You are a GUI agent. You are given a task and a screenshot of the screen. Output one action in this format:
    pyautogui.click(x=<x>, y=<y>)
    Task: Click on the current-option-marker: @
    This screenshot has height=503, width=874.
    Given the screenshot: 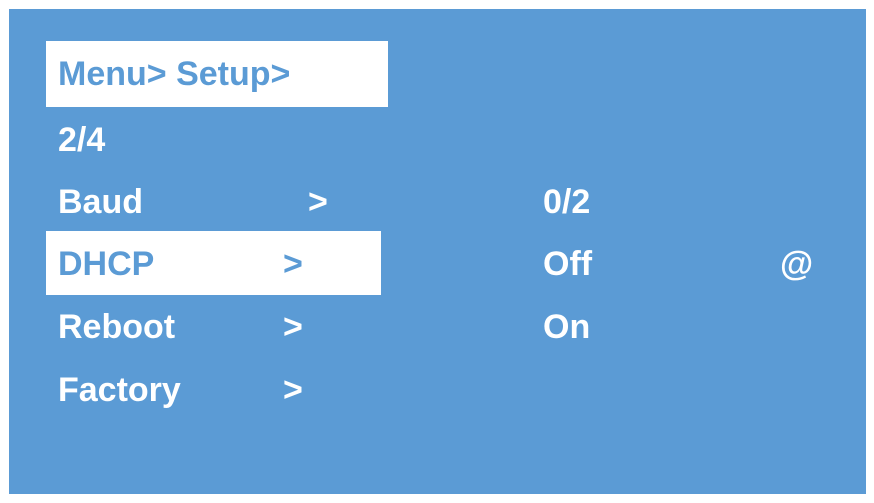 What is the action you would take?
    pyautogui.click(x=797, y=264)
    